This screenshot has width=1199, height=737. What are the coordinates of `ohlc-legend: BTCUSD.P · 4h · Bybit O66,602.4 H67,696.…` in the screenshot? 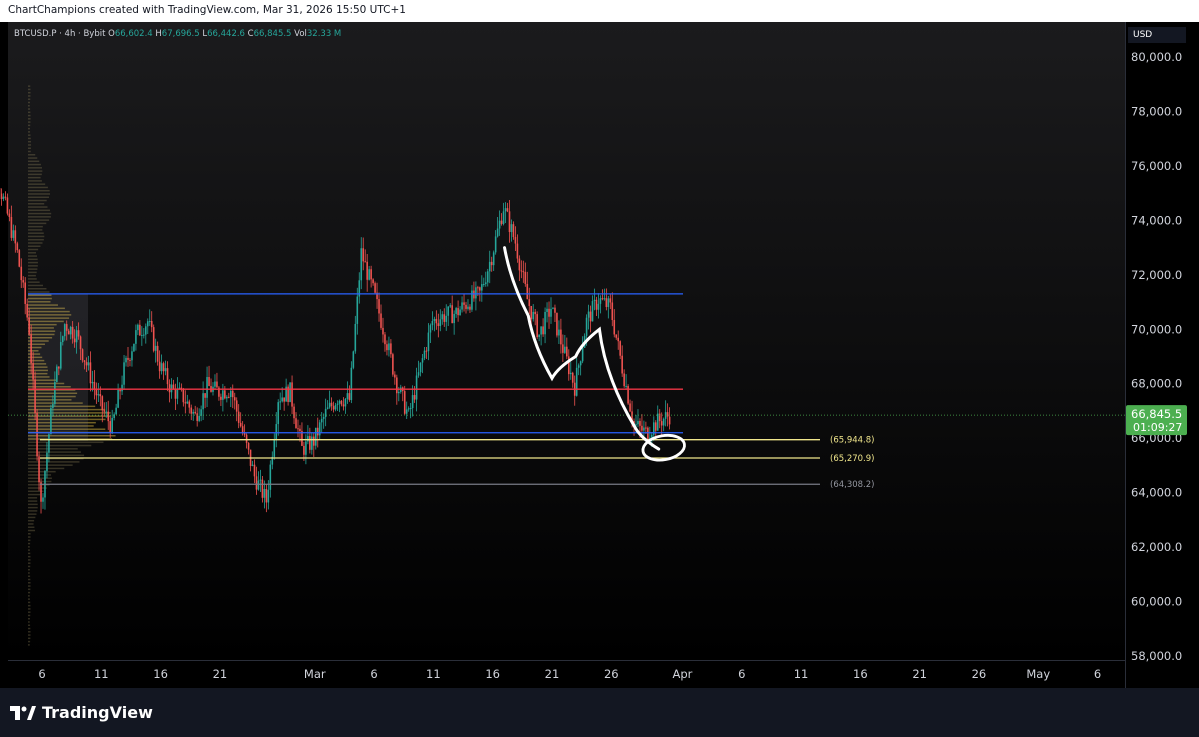 It's located at (177, 34).